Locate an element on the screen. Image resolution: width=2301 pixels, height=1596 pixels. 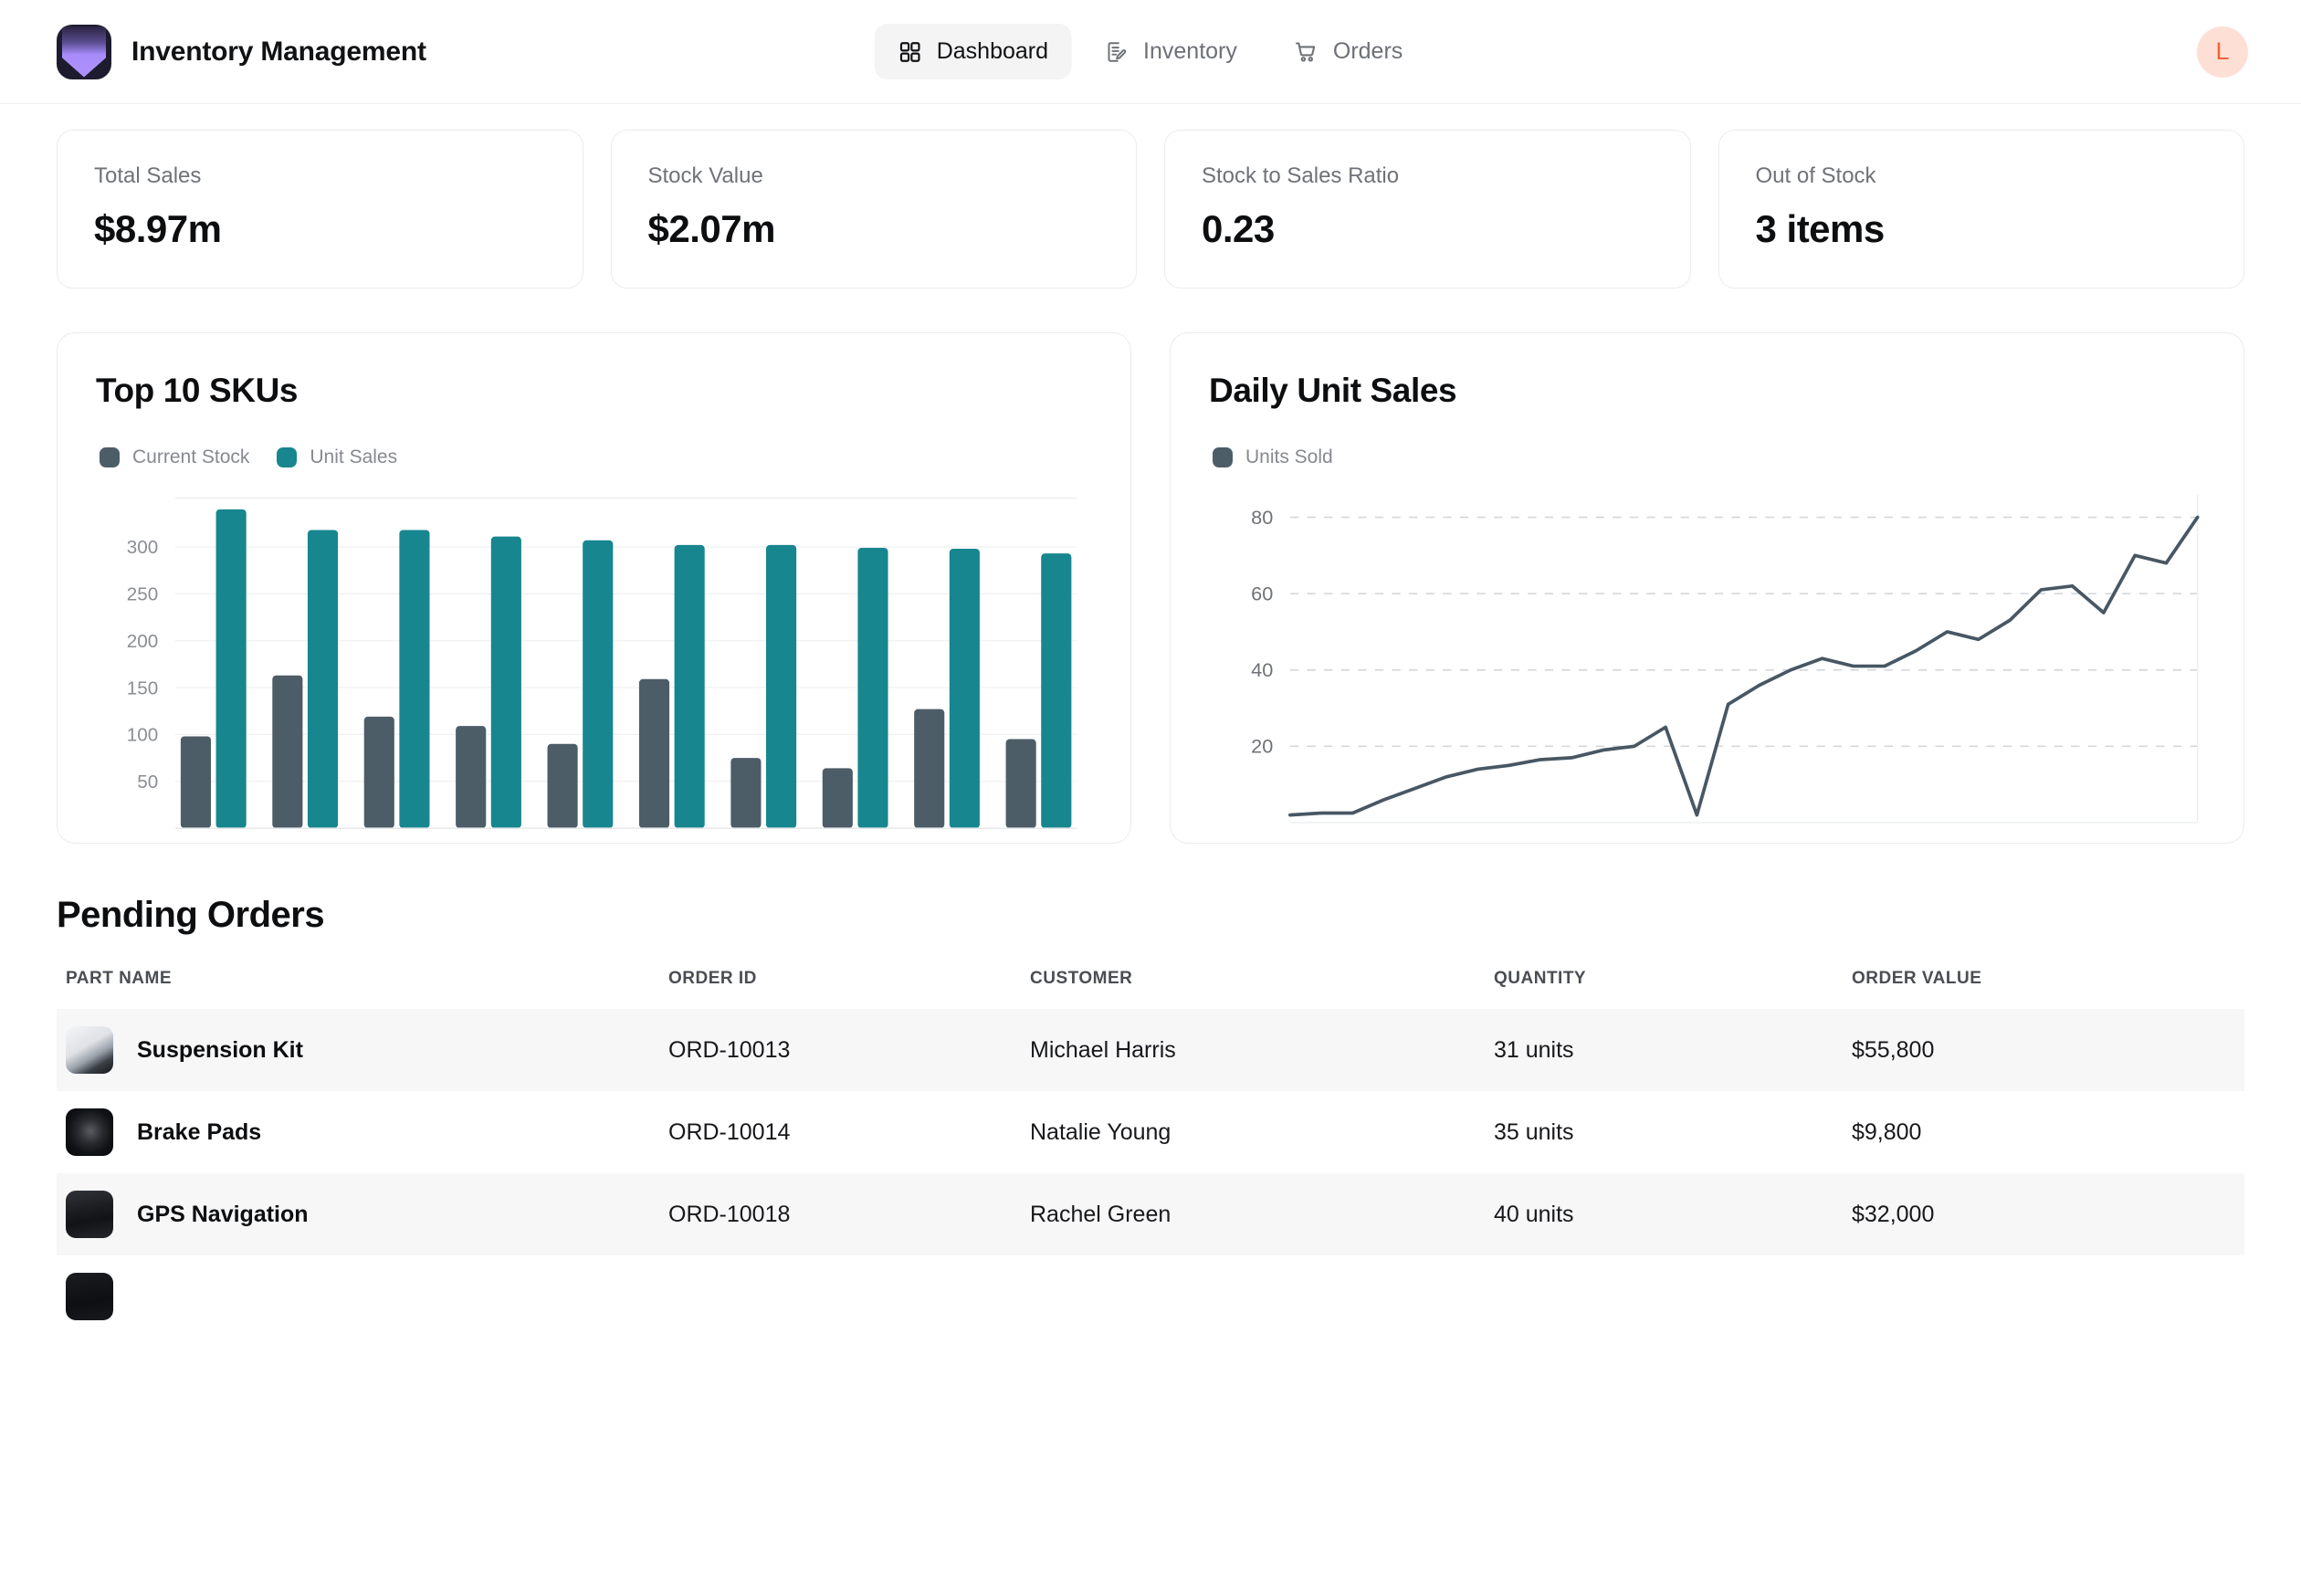
cell-order-value: $32,000 is located at coordinates (1893, 1214).